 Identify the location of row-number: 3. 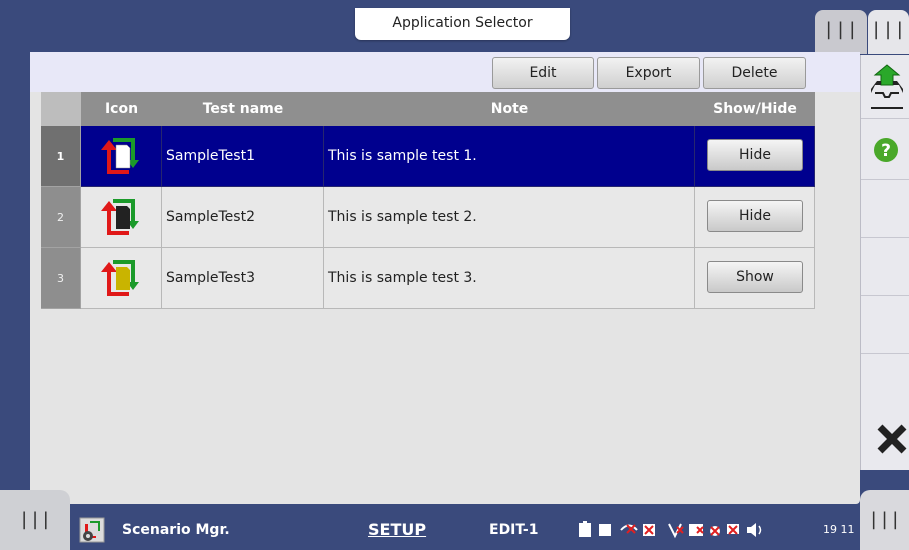
(61, 278).